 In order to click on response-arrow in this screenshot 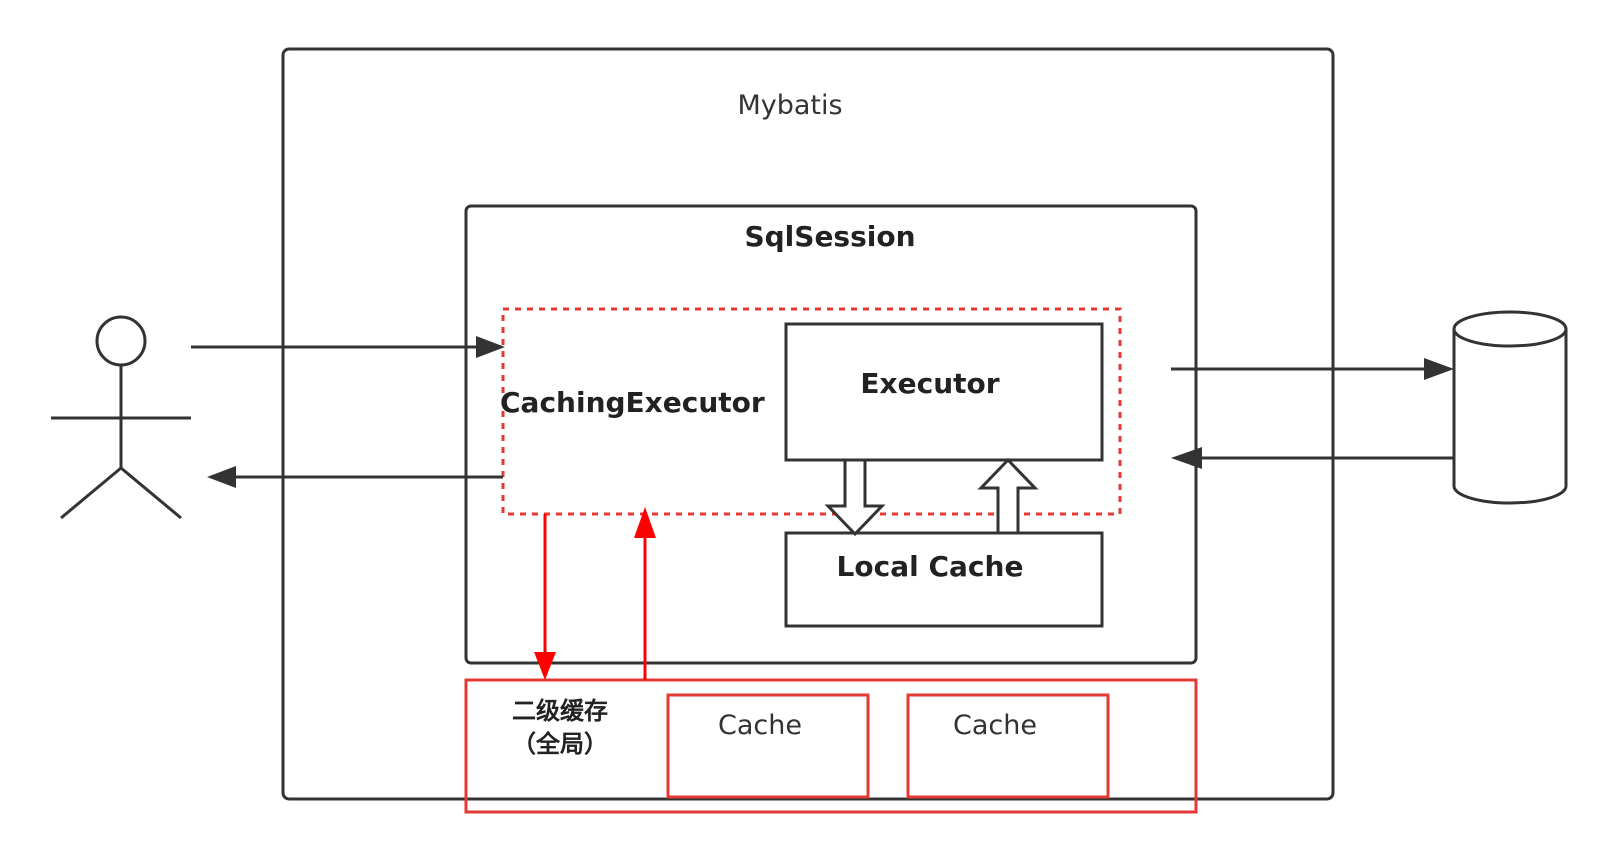, I will do `click(355, 477)`.